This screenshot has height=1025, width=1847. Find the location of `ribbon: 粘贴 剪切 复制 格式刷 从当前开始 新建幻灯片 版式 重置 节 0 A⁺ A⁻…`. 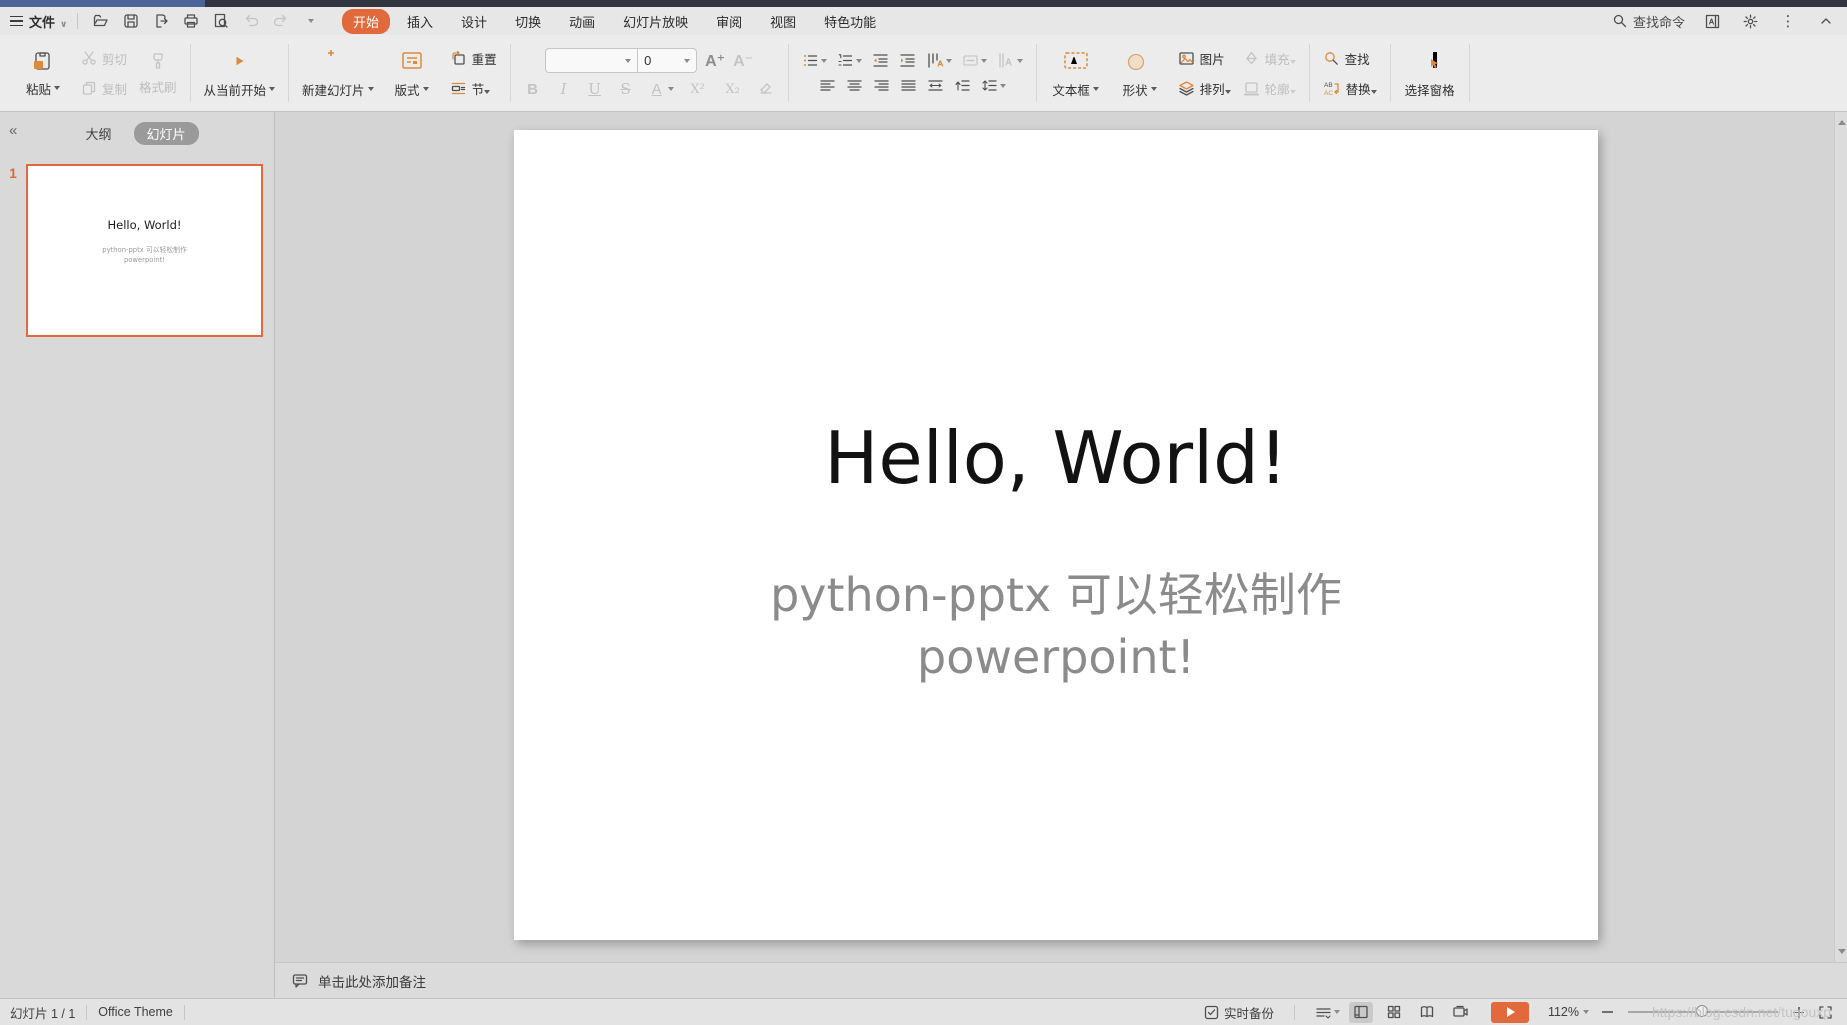

ribbon: 粘贴 剪切 复制 格式刷 从当前开始 新建幻灯片 版式 重置 节 0 A⁺ A⁻… is located at coordinates (923, 73).